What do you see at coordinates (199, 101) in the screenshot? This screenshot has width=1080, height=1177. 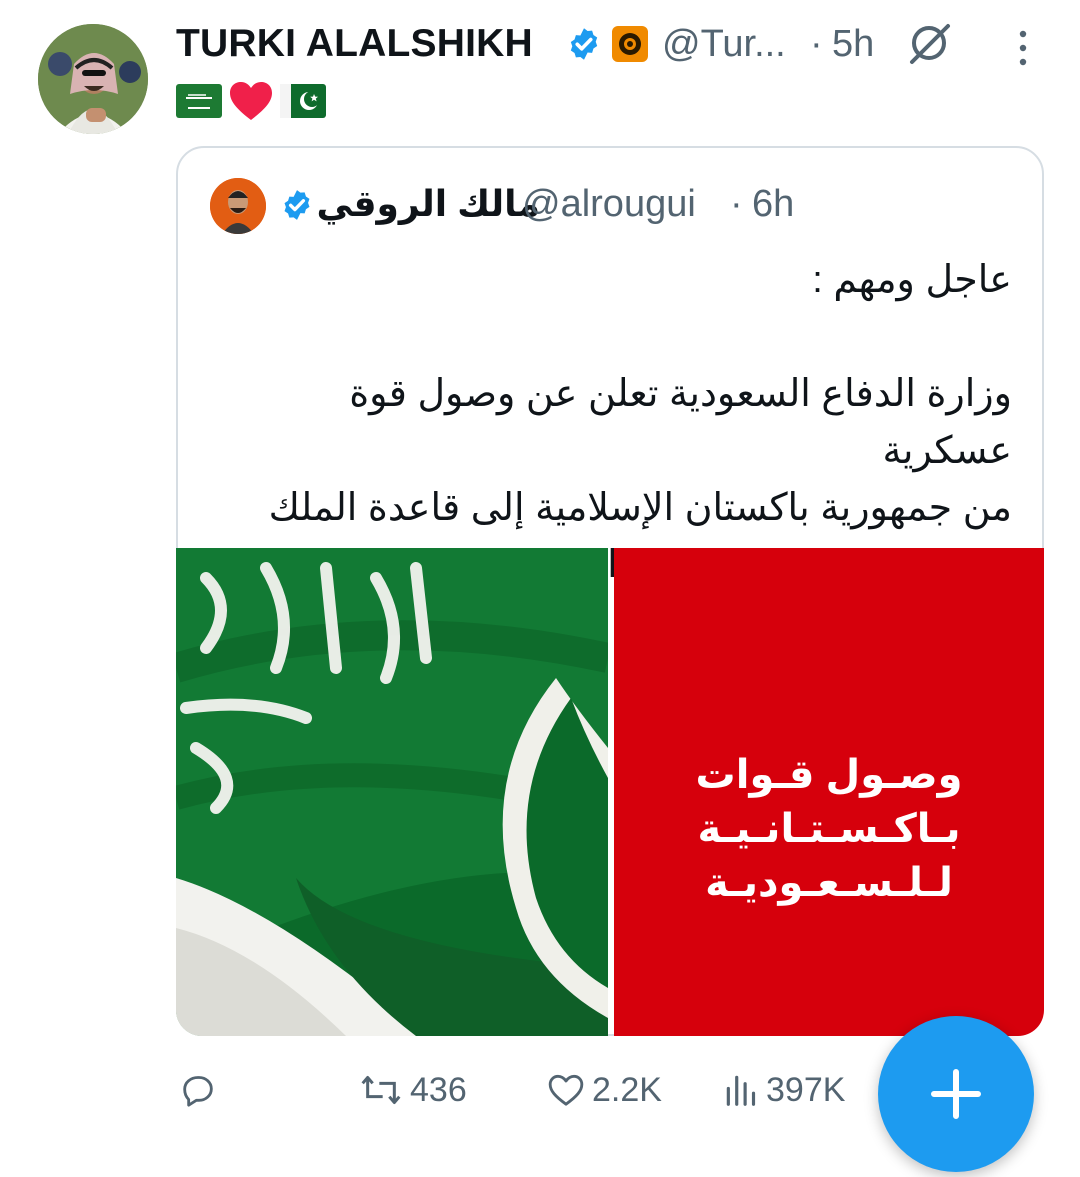 I see `saudi-flag-icon` at bounding box center [199, 101].